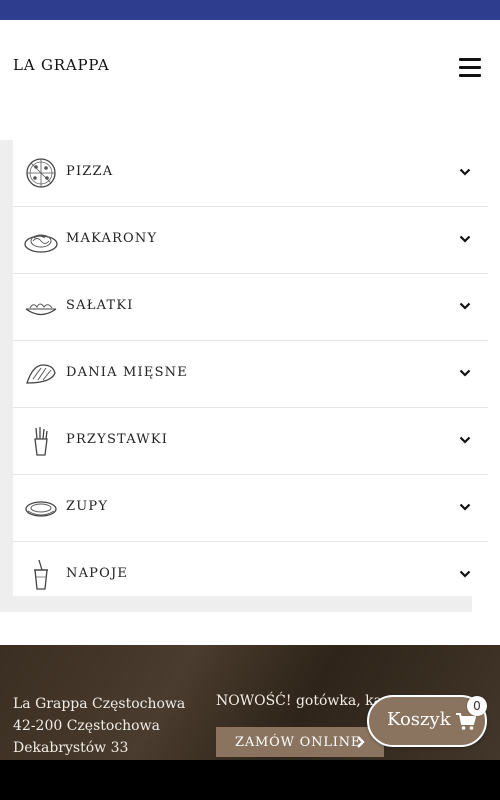  What do you see at coordinates (86, 726) in the screenshot?
I see `address-line: 42-200 Częstochowa` at bounding box center [86, 726].